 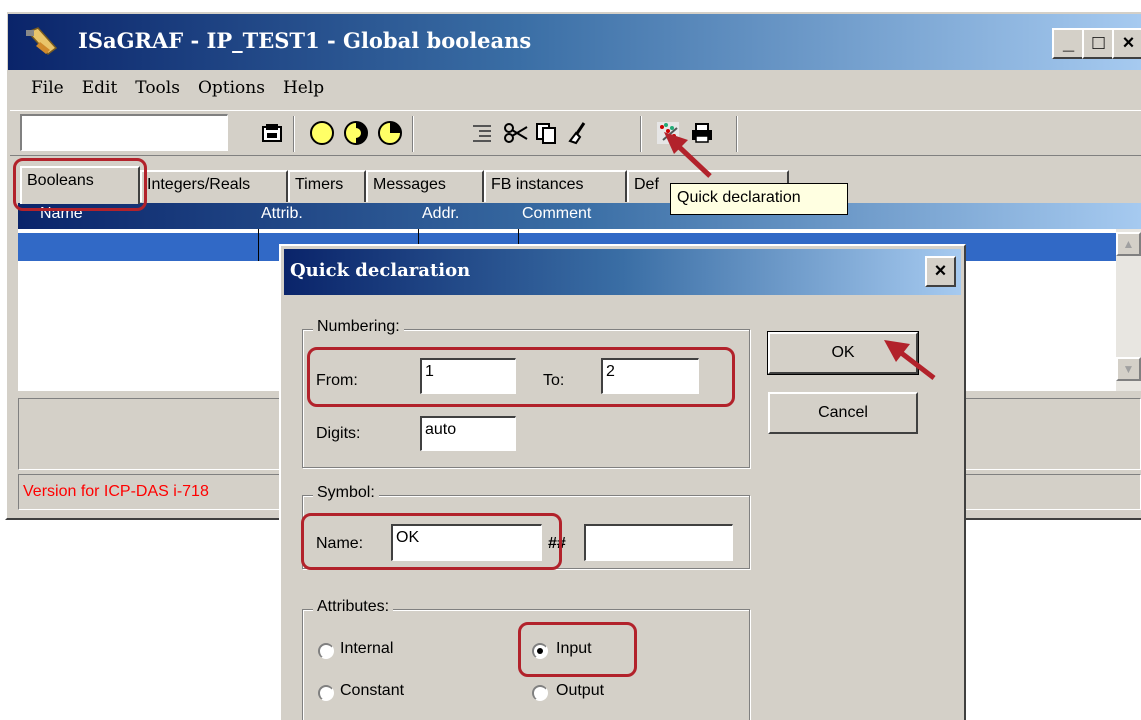 What do you see at coordinates (327, 186) in the screenshot?
I see `tab-timers: Timers` at bounding box center [327, 186].